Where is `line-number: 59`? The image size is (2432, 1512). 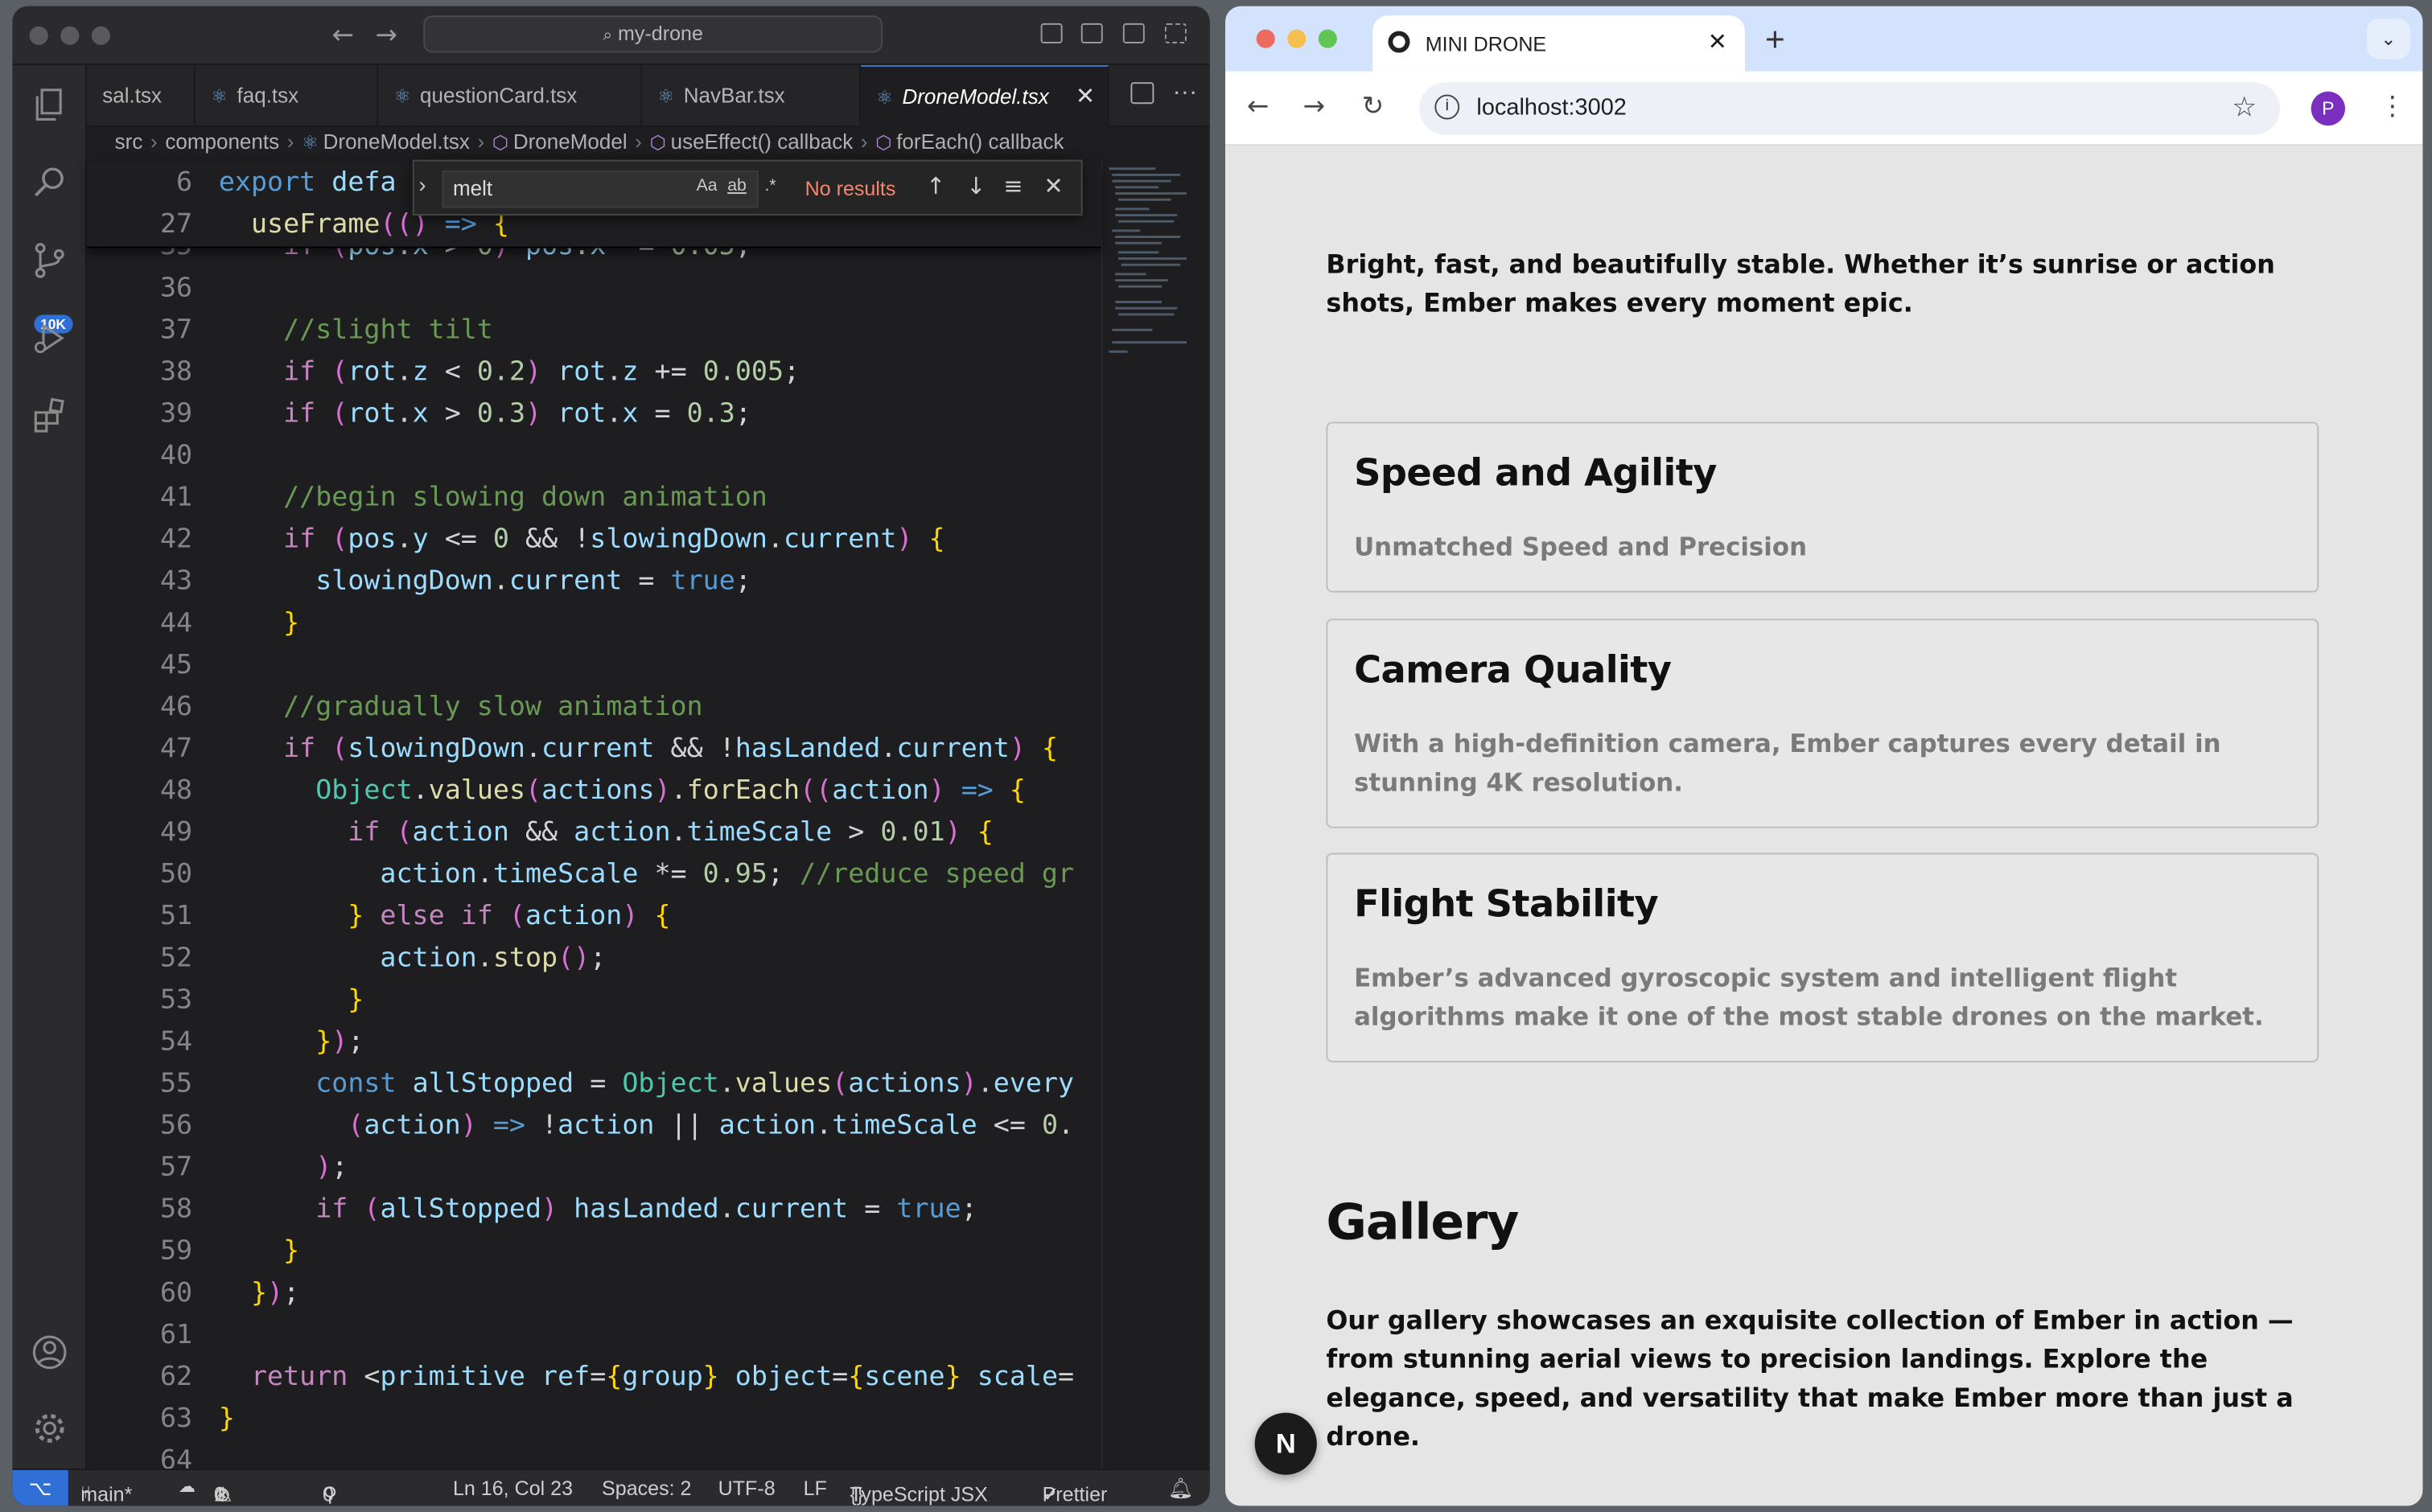 line-number: 59 is located at coordinates (176, 1252).